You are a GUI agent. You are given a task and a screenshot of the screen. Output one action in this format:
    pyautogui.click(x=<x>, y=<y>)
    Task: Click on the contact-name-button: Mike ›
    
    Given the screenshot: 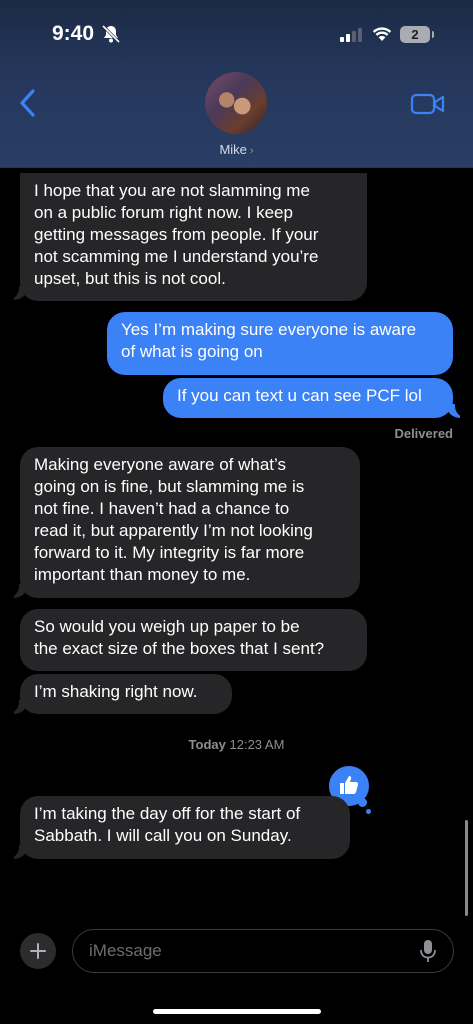 What is the action you would take?
    pyautogui.click(x=236, y=149)
    